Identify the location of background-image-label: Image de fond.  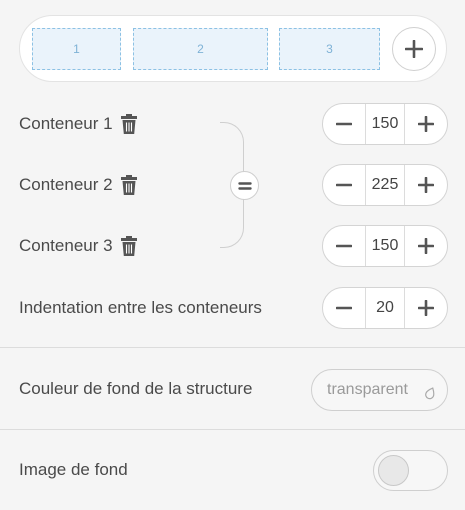
(73, 469).